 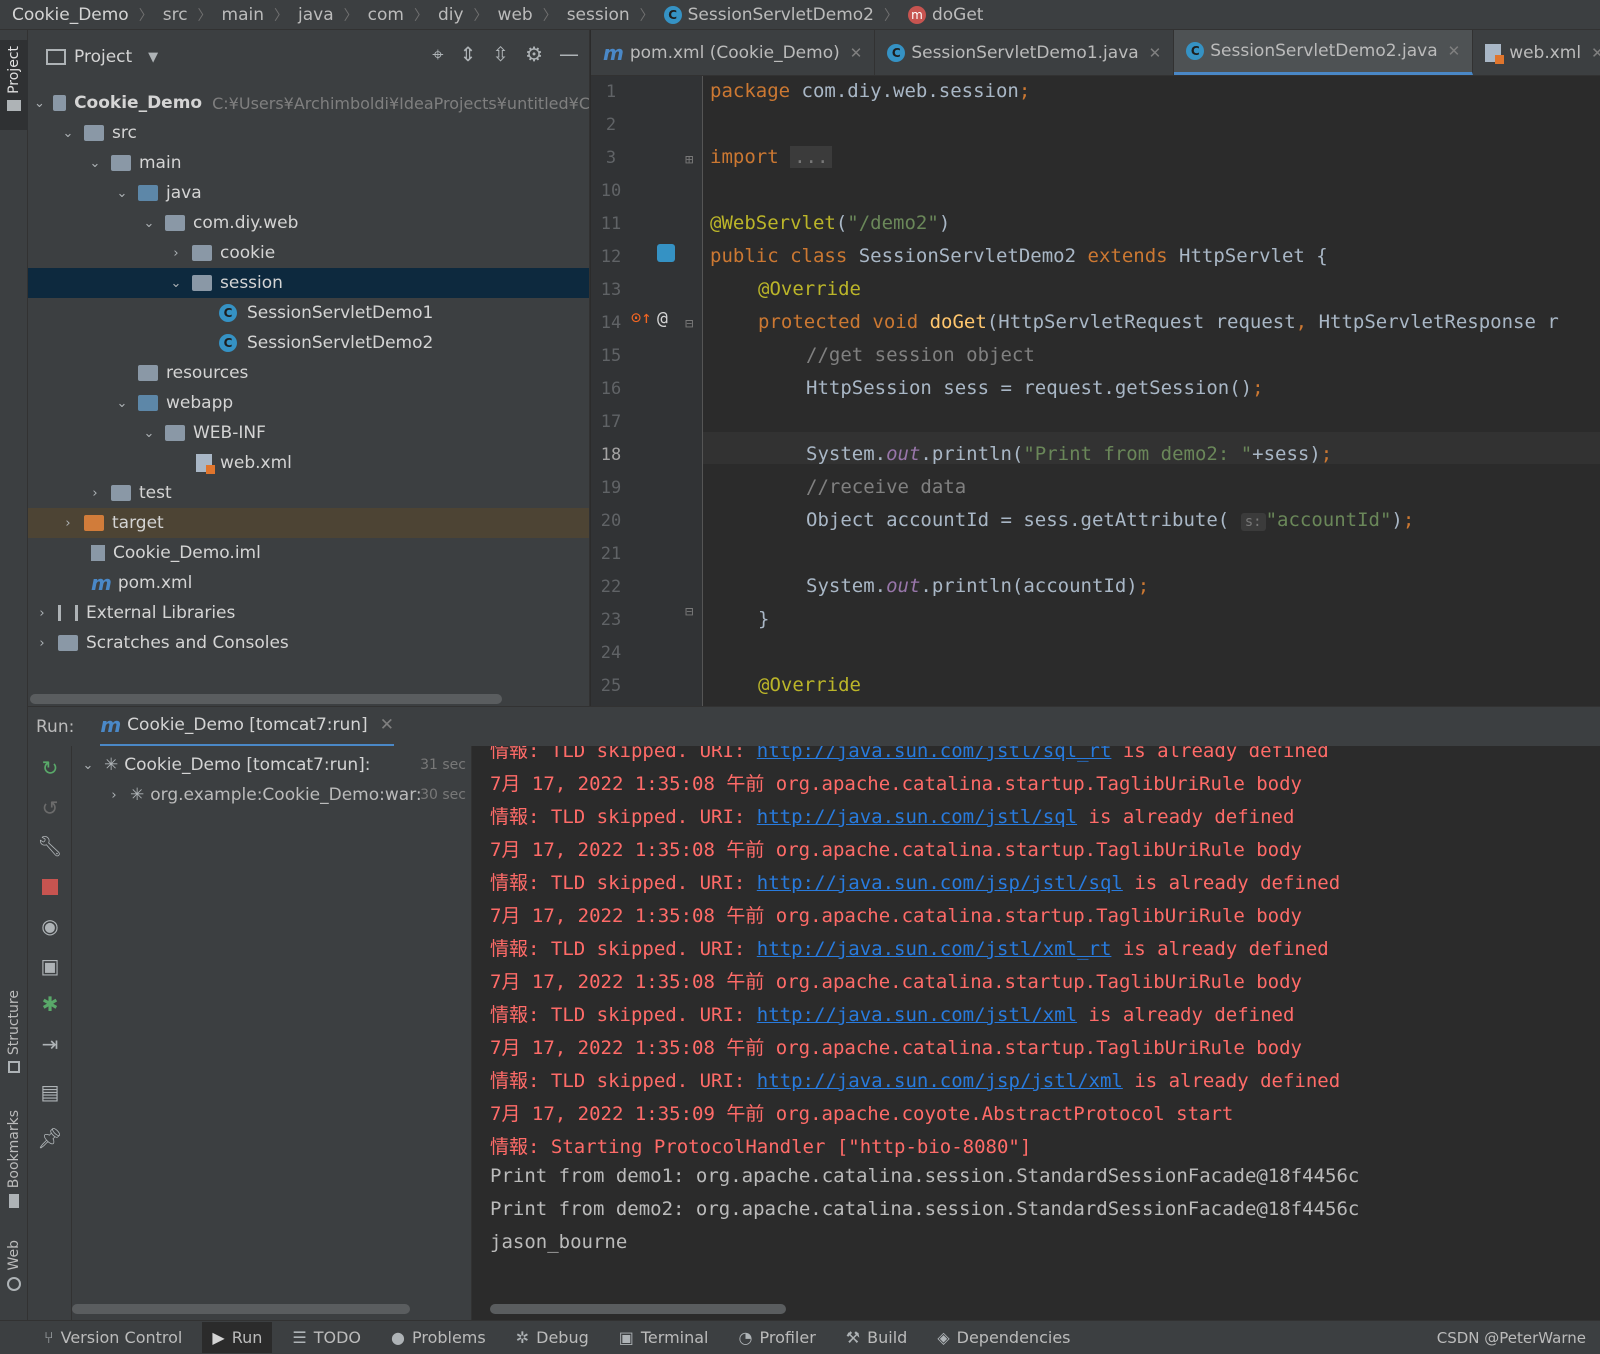 What do you see at coordinates (386, 15) in the screenshot?
I see `breadcrumb-com: com` at bounding box center [386, 15].